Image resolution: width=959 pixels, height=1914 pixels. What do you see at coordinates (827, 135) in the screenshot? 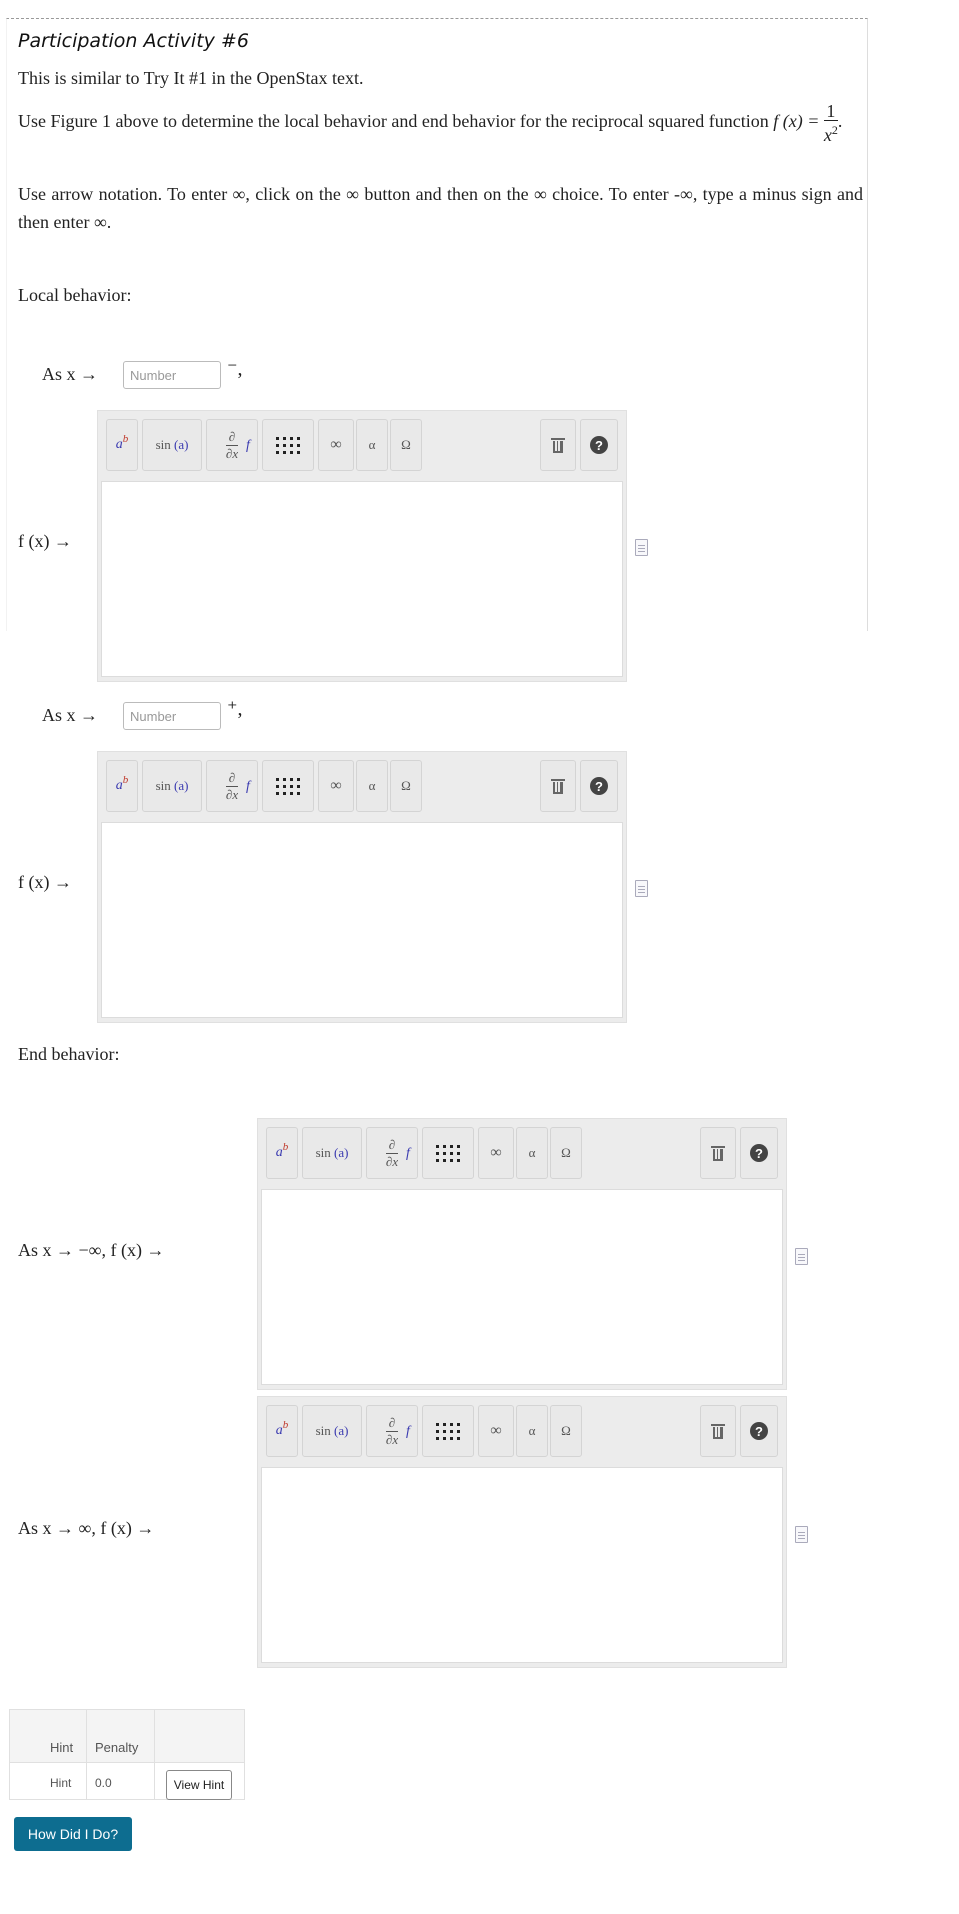
I see `den-base: x` at bounding box center [827, 135].